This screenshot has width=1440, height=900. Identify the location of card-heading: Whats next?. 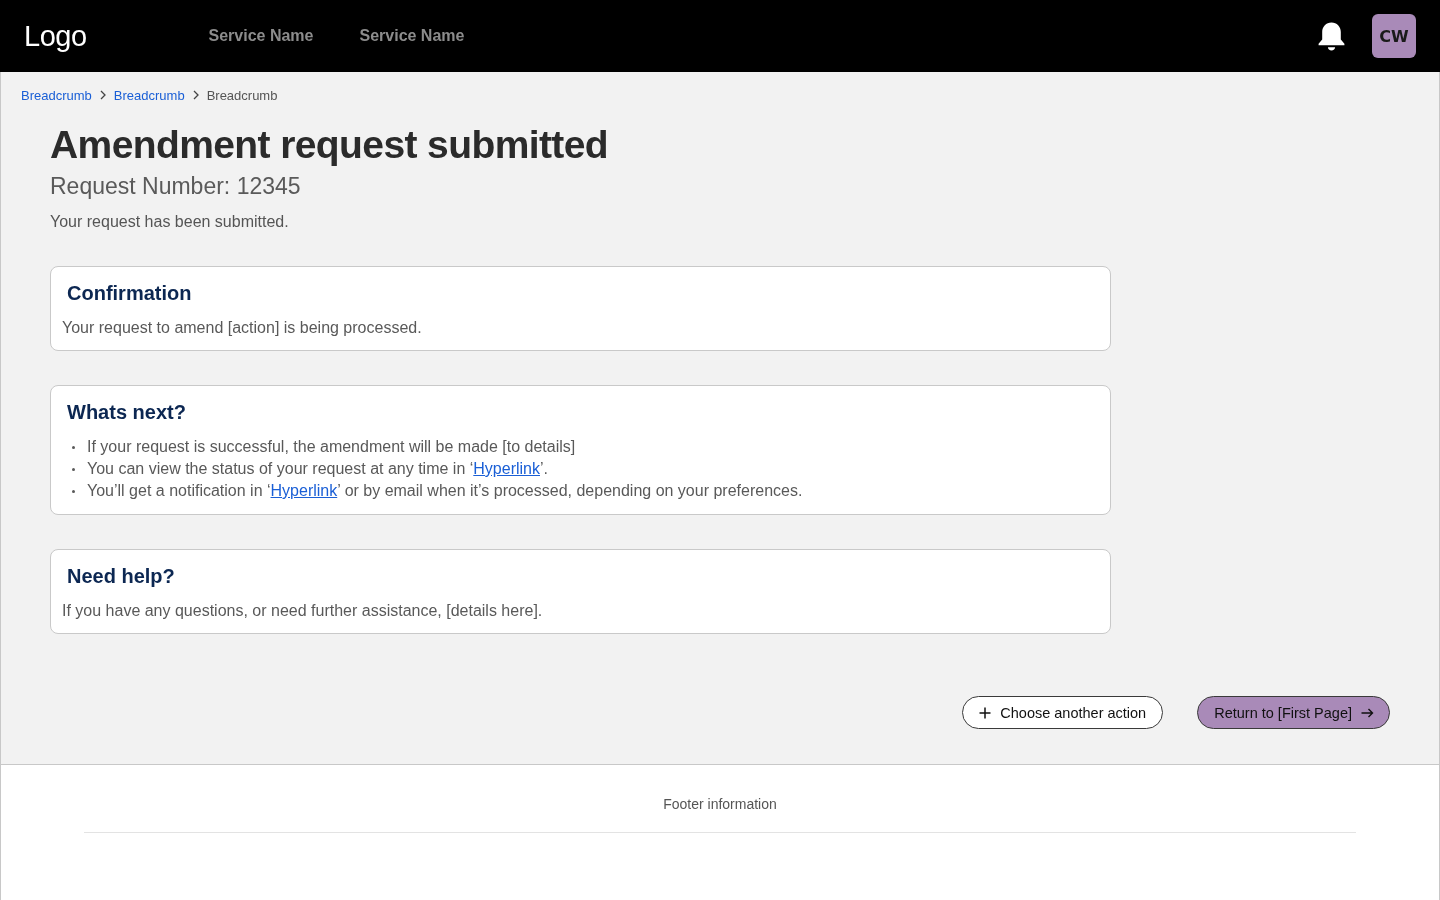
(126, 412).